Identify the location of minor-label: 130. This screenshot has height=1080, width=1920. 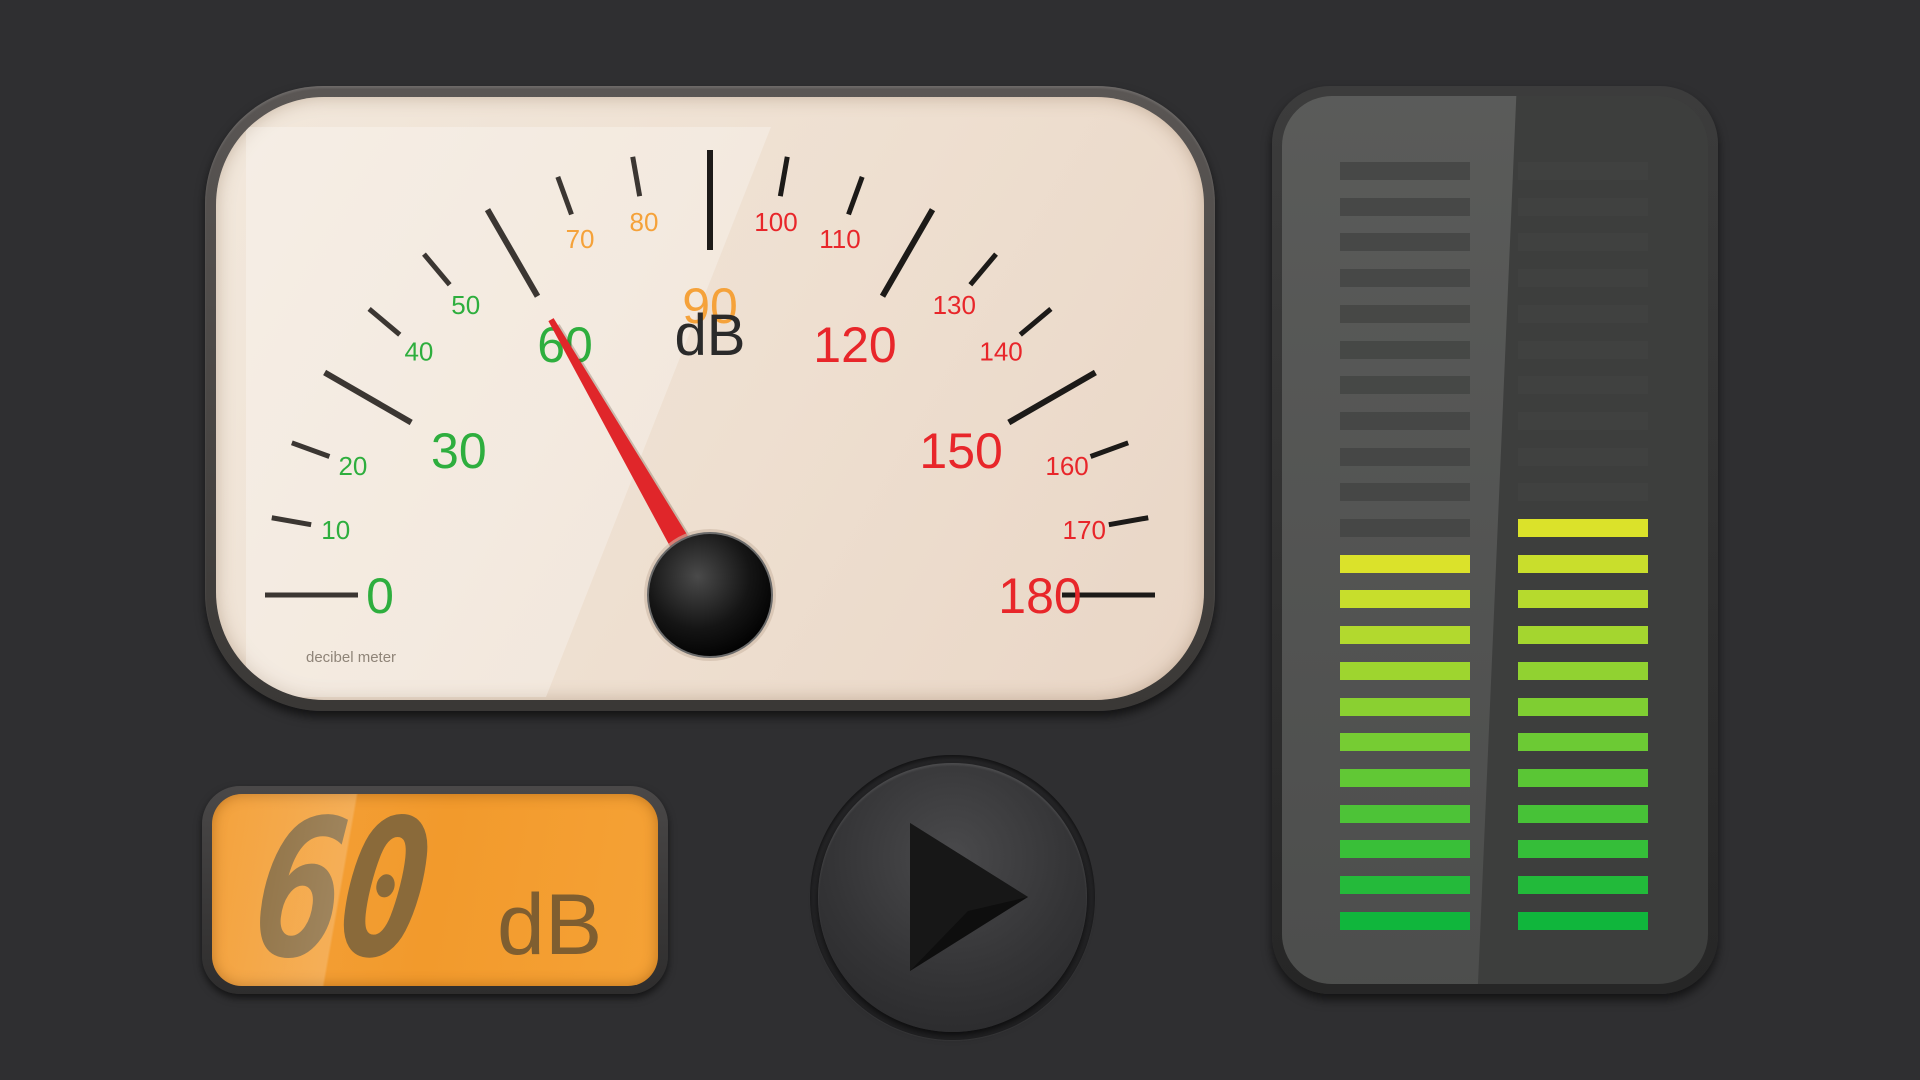
(954, 305).